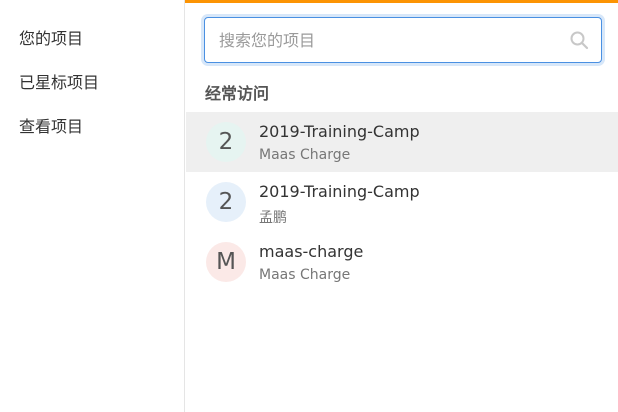 Image resolution: width=618 pixels, height=412 pixels. I want to click on search-input, so click(403, 40).